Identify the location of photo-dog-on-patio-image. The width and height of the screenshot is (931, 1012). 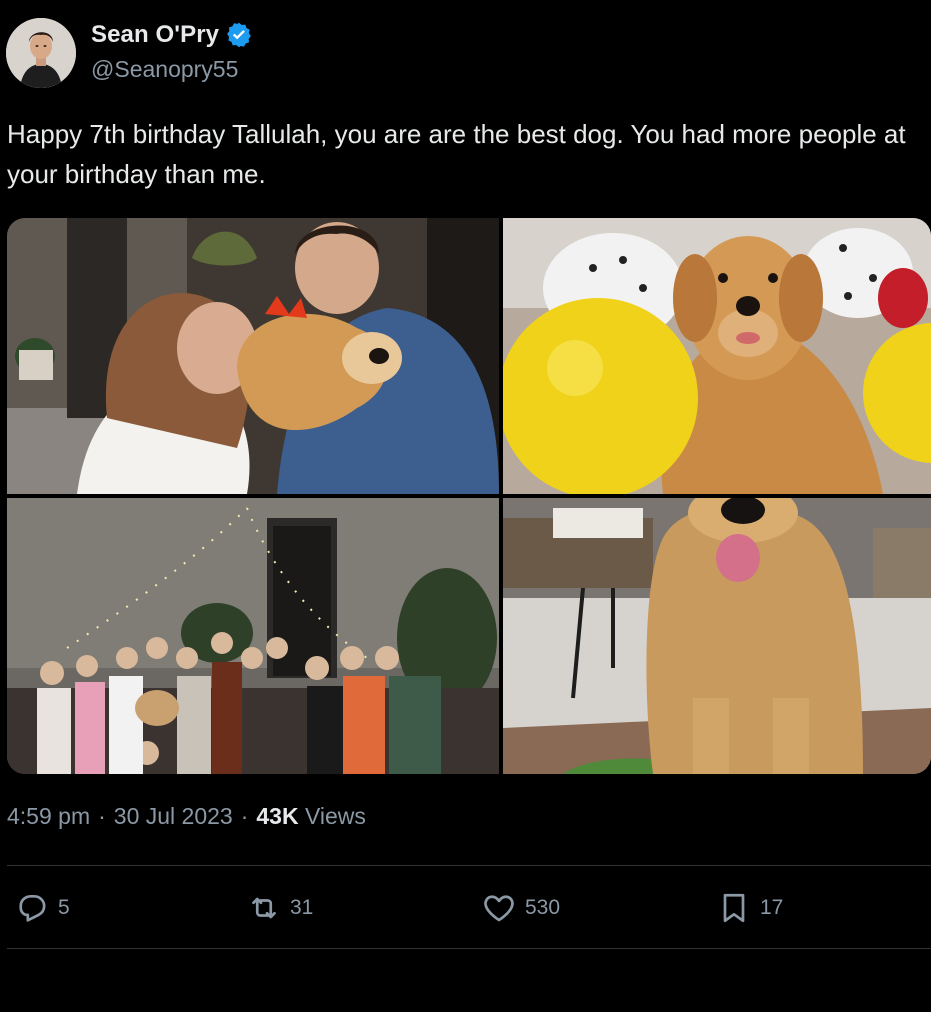
(717, 636).